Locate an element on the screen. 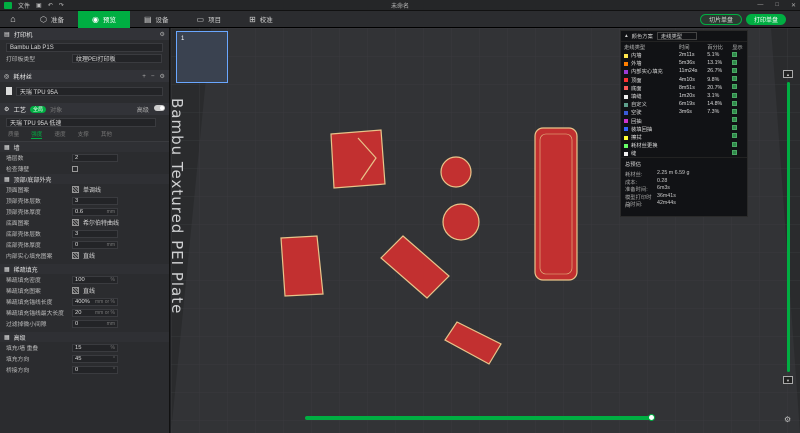 This screenshot has width=800, height=433. part-long-bar is located at coordinates (556, 204).